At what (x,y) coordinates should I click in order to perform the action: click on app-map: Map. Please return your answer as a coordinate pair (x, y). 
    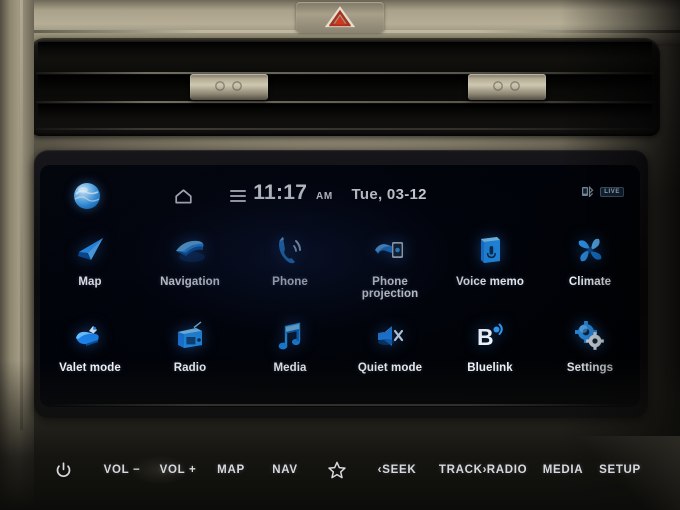
    Looking at the image, I should click on (90, 268).